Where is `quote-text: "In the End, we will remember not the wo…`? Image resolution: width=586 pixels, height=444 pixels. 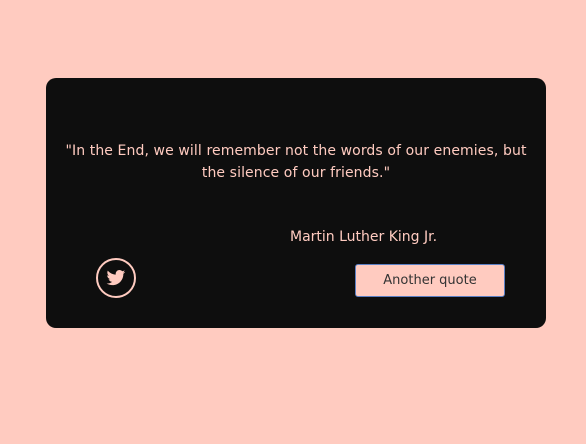
quote-text: "In the End, we will remember not the wo… is located at coordinates (296, 162).